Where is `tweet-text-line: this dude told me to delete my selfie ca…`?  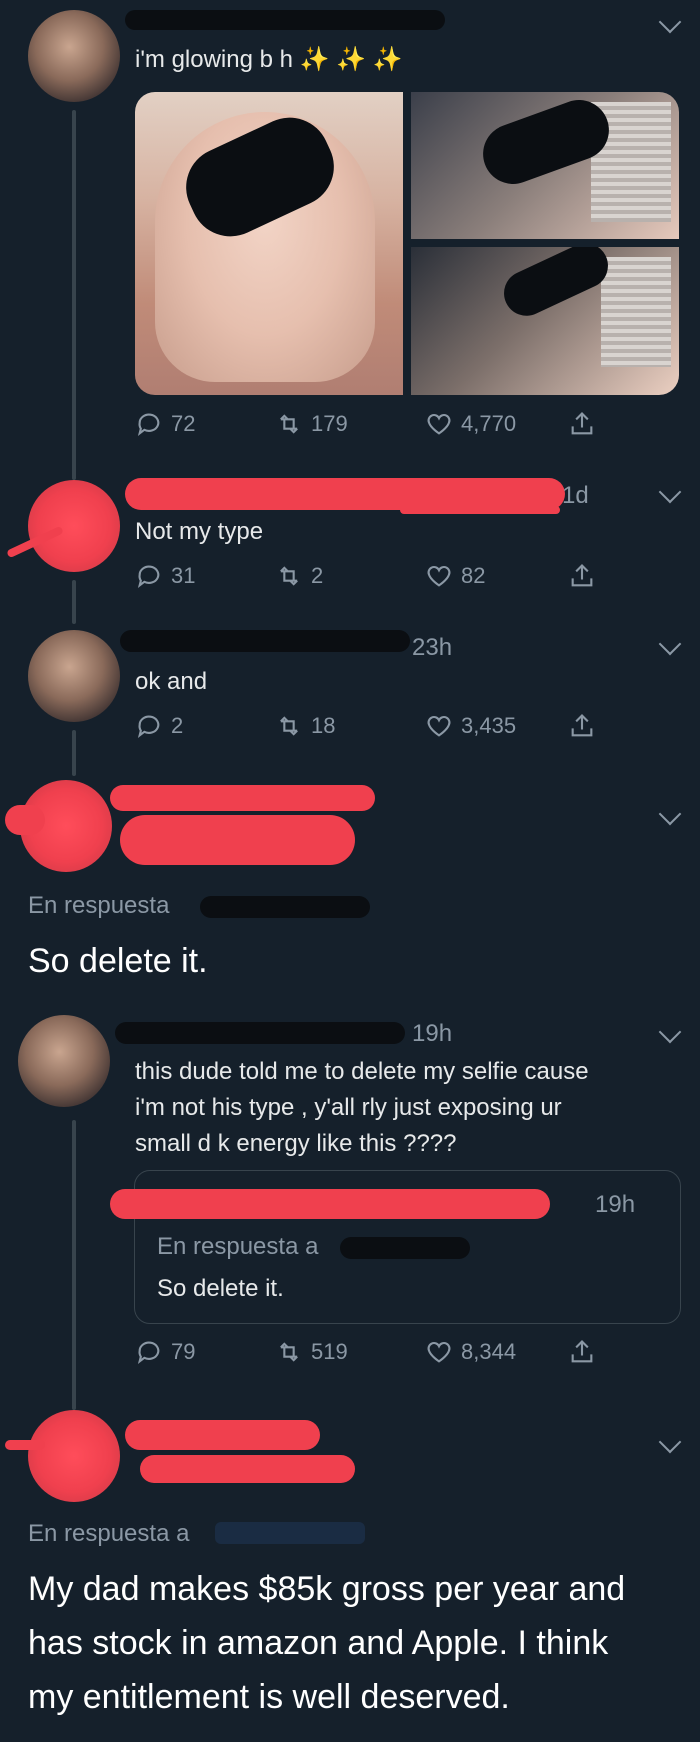 tweet-text-line: this dude told me to delete my selfie ca… is located at coordinates (362, 1071).